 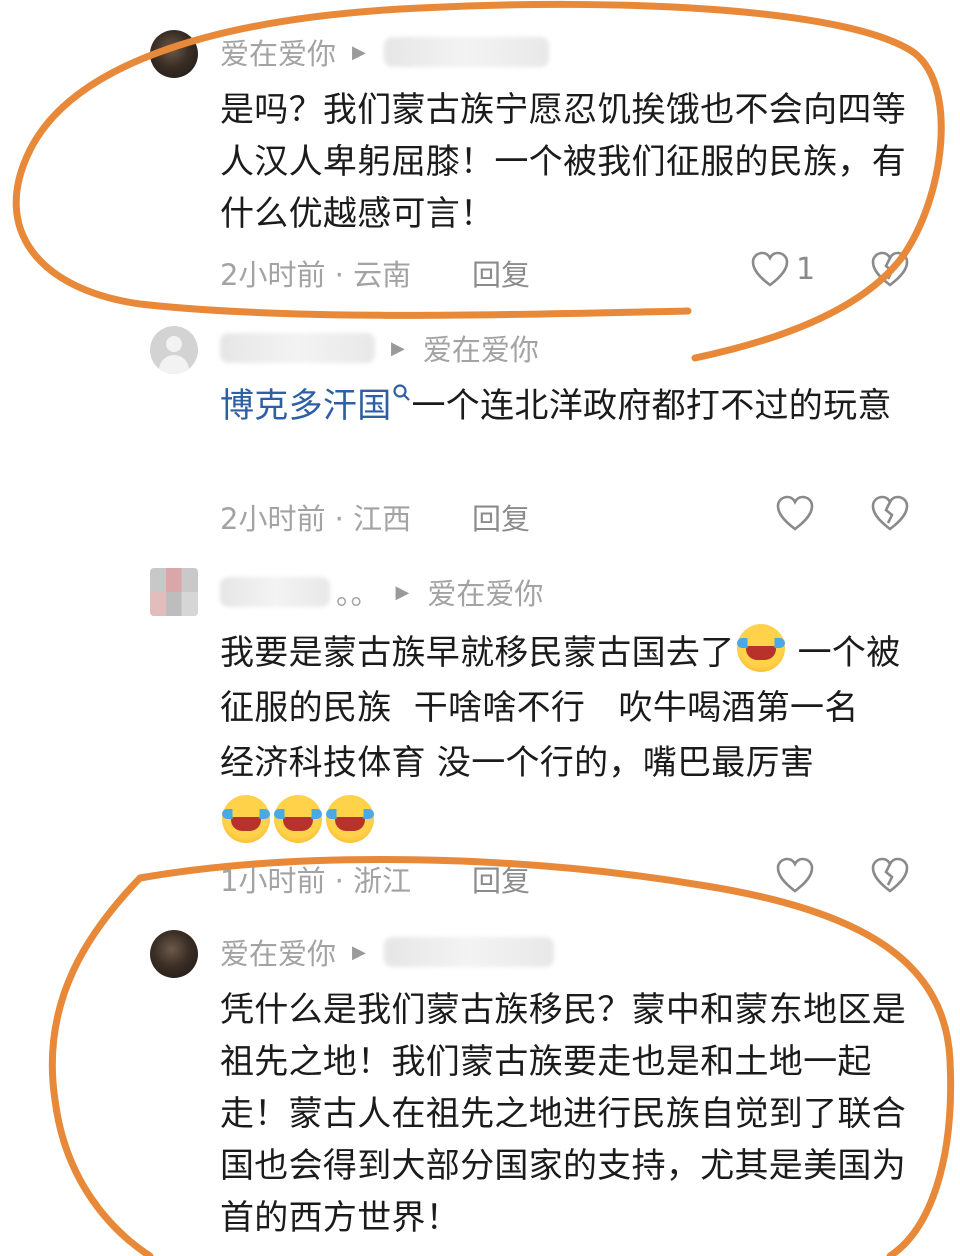 What do you see at coordinates (477, 653) in the screenshot?
I see `comment-body-a: 我要是蒙古族早就移民蒙古国去了` at bounding box center [477, 653].